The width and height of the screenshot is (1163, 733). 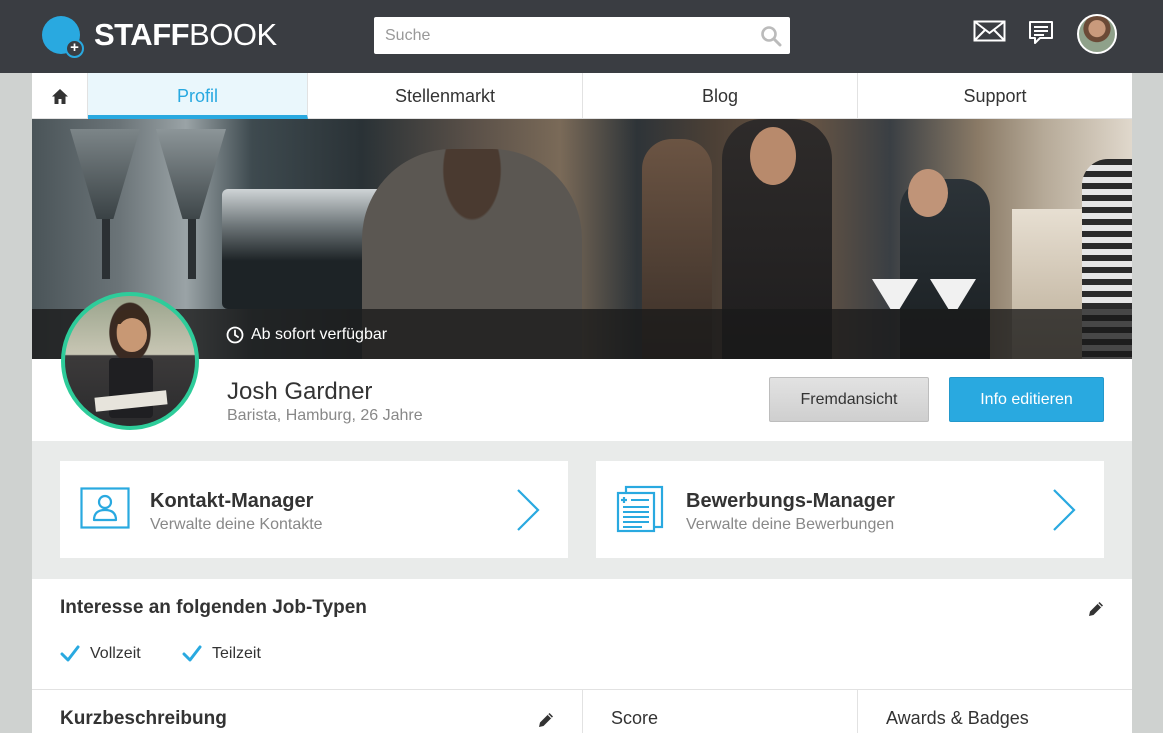 What do you see at coordinates (185, 34) in the screenshot?
I see `logo-text: STAFFBOOK` at bounding box center [185, 34].